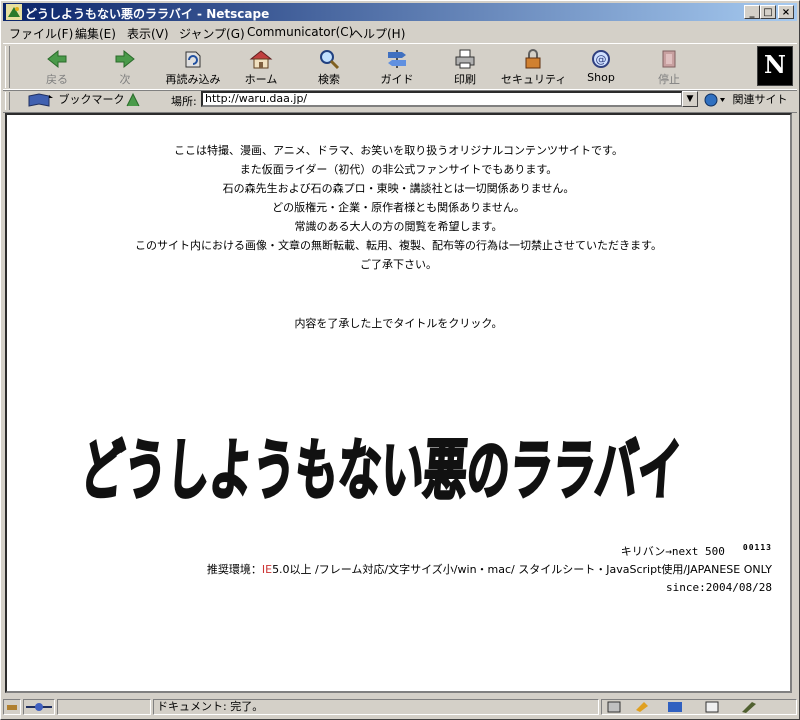  What do you see at coordinates (261, 59) in the screenshot?
I see `home-icon` at bounding box center [261, 59].